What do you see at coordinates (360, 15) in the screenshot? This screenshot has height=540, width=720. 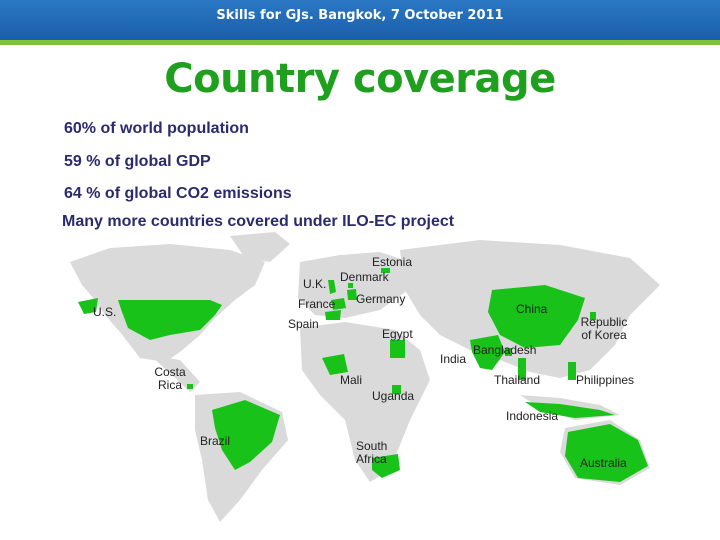 I see `header-text: Skills for GJs. Bangkok, 7 October 2011` at bounding box center [360, 15].